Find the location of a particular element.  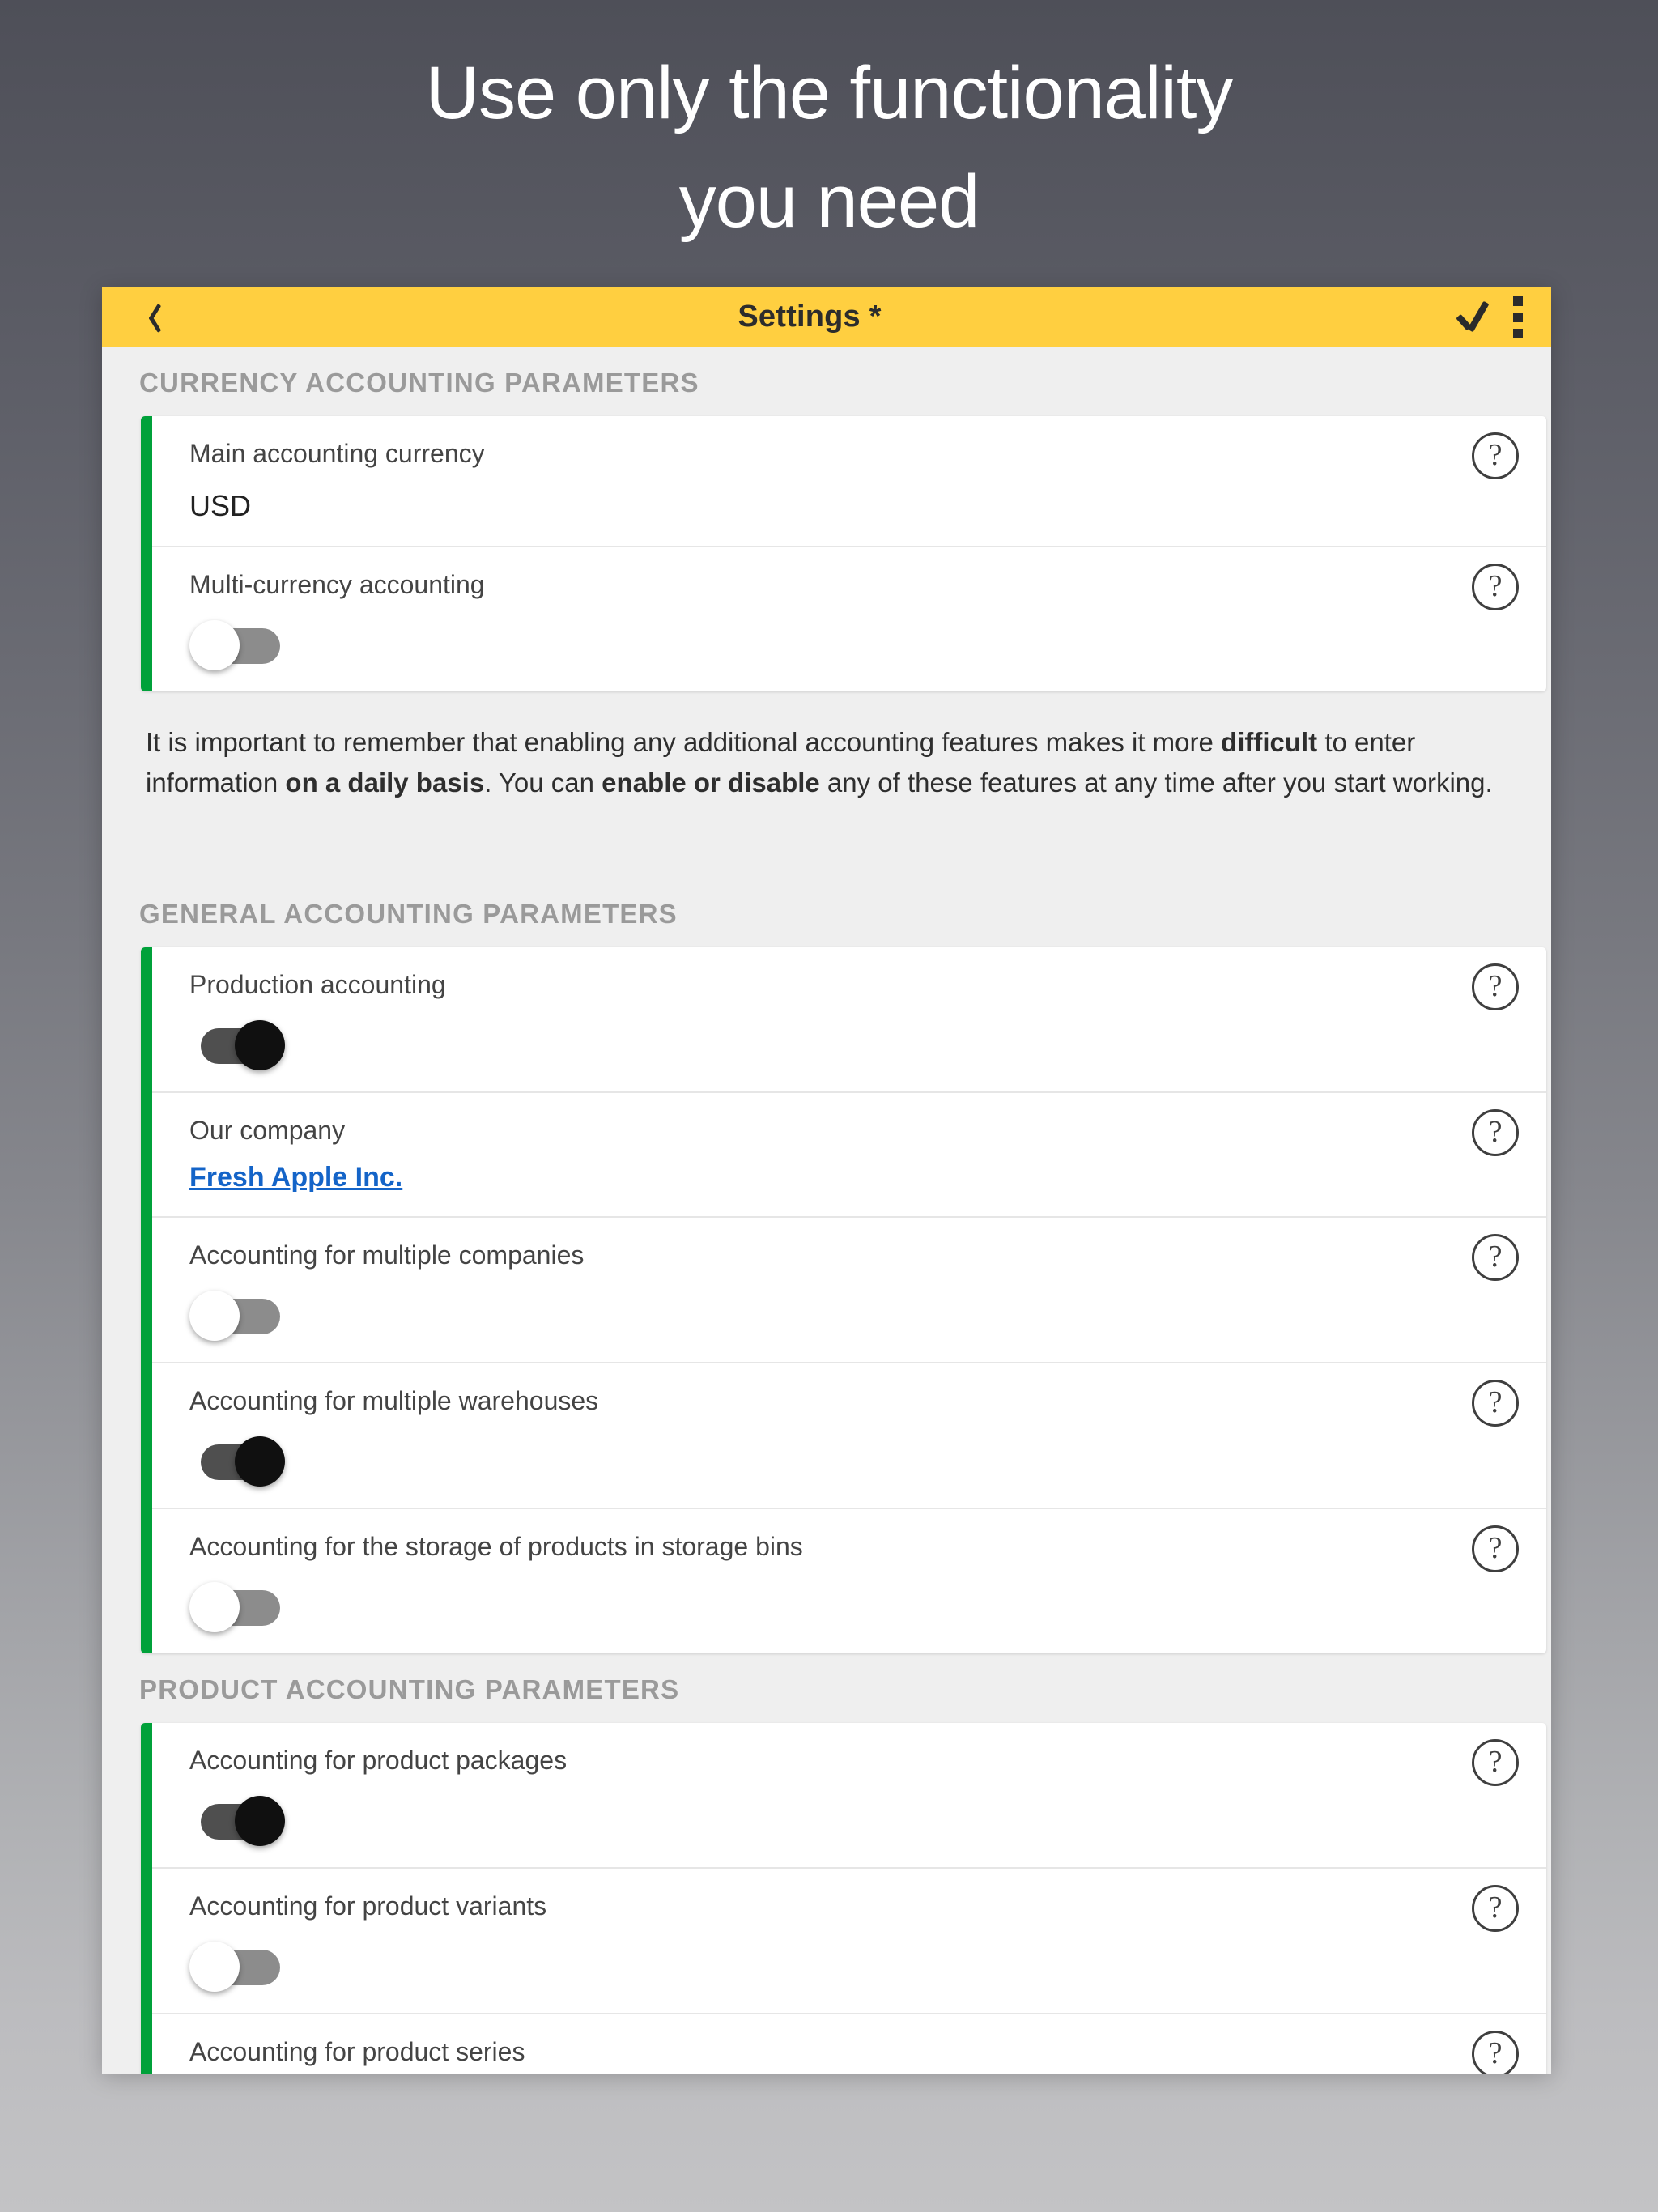

section-header-currency: CURRENCY ACCOUNTING PARAMETERS is located at coordinates (419, 383).